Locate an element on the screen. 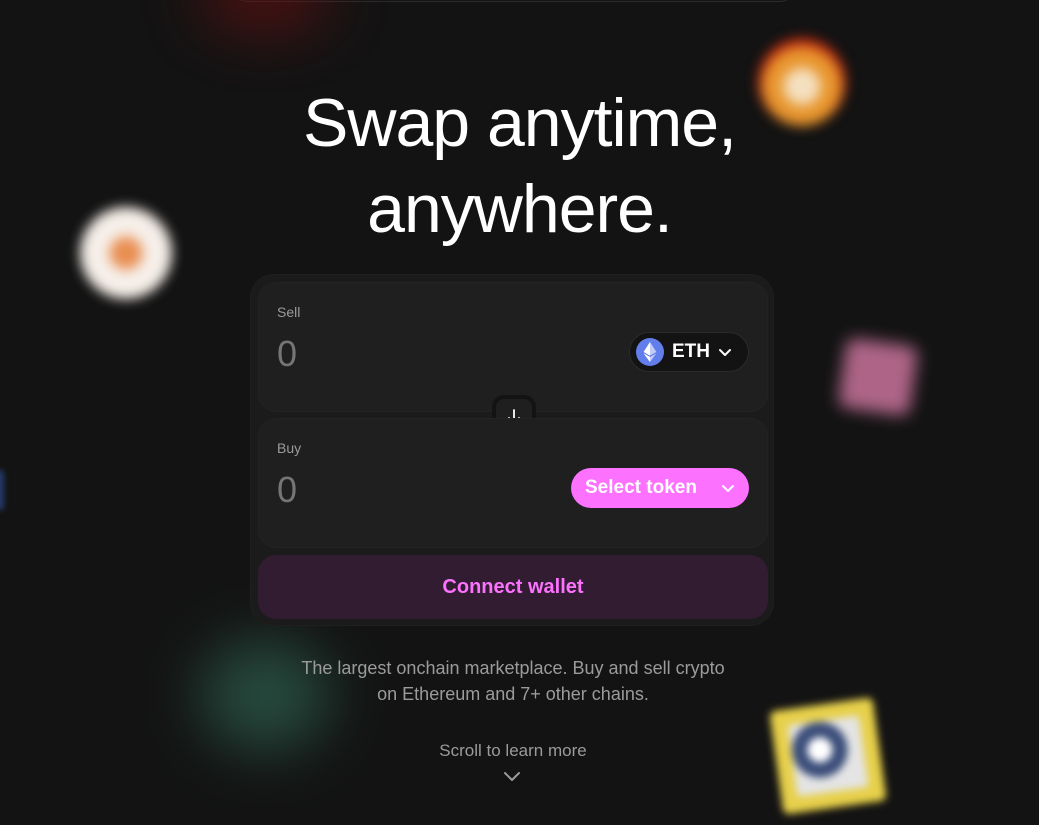  sell-amount-input is located at coordinates (402, 354).